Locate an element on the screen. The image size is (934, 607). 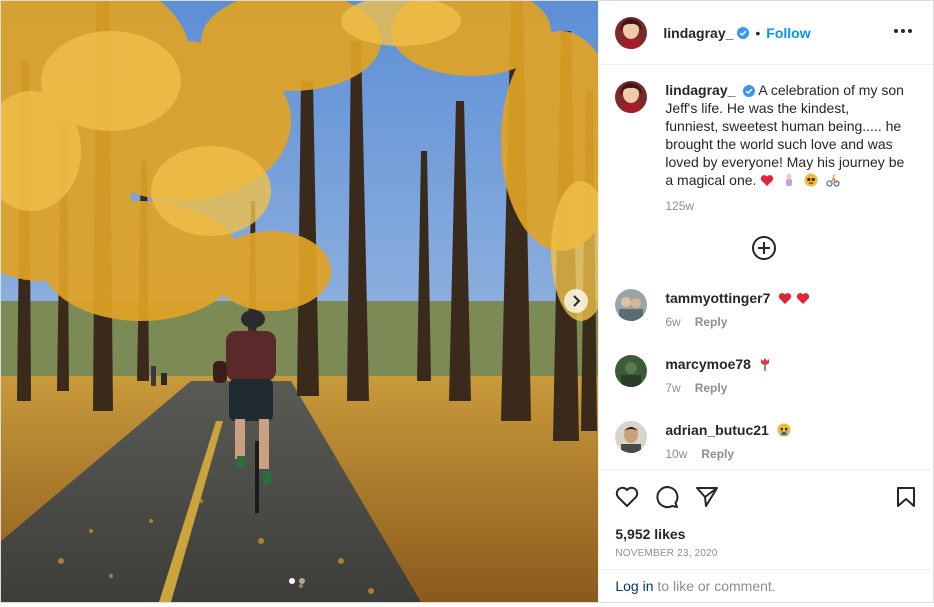
caption-author-avatar is located at coordinates (631, 97).